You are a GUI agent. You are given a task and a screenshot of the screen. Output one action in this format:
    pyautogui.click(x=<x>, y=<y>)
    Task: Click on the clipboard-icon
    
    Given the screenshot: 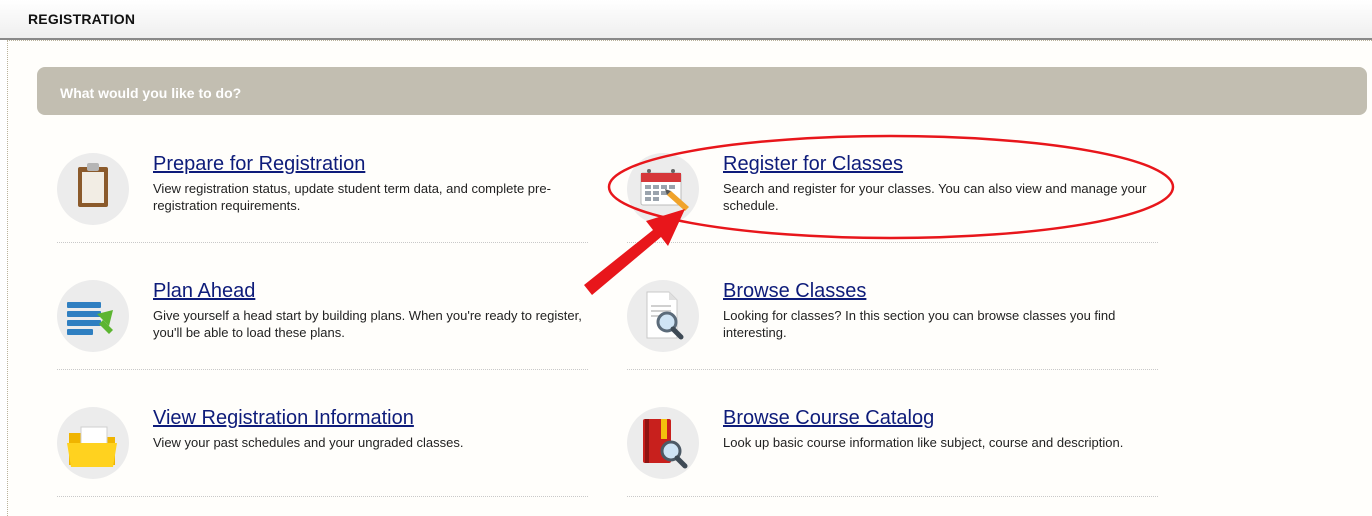 What is the action you would take?
    pyautogui.click(x=93, y=189)
    